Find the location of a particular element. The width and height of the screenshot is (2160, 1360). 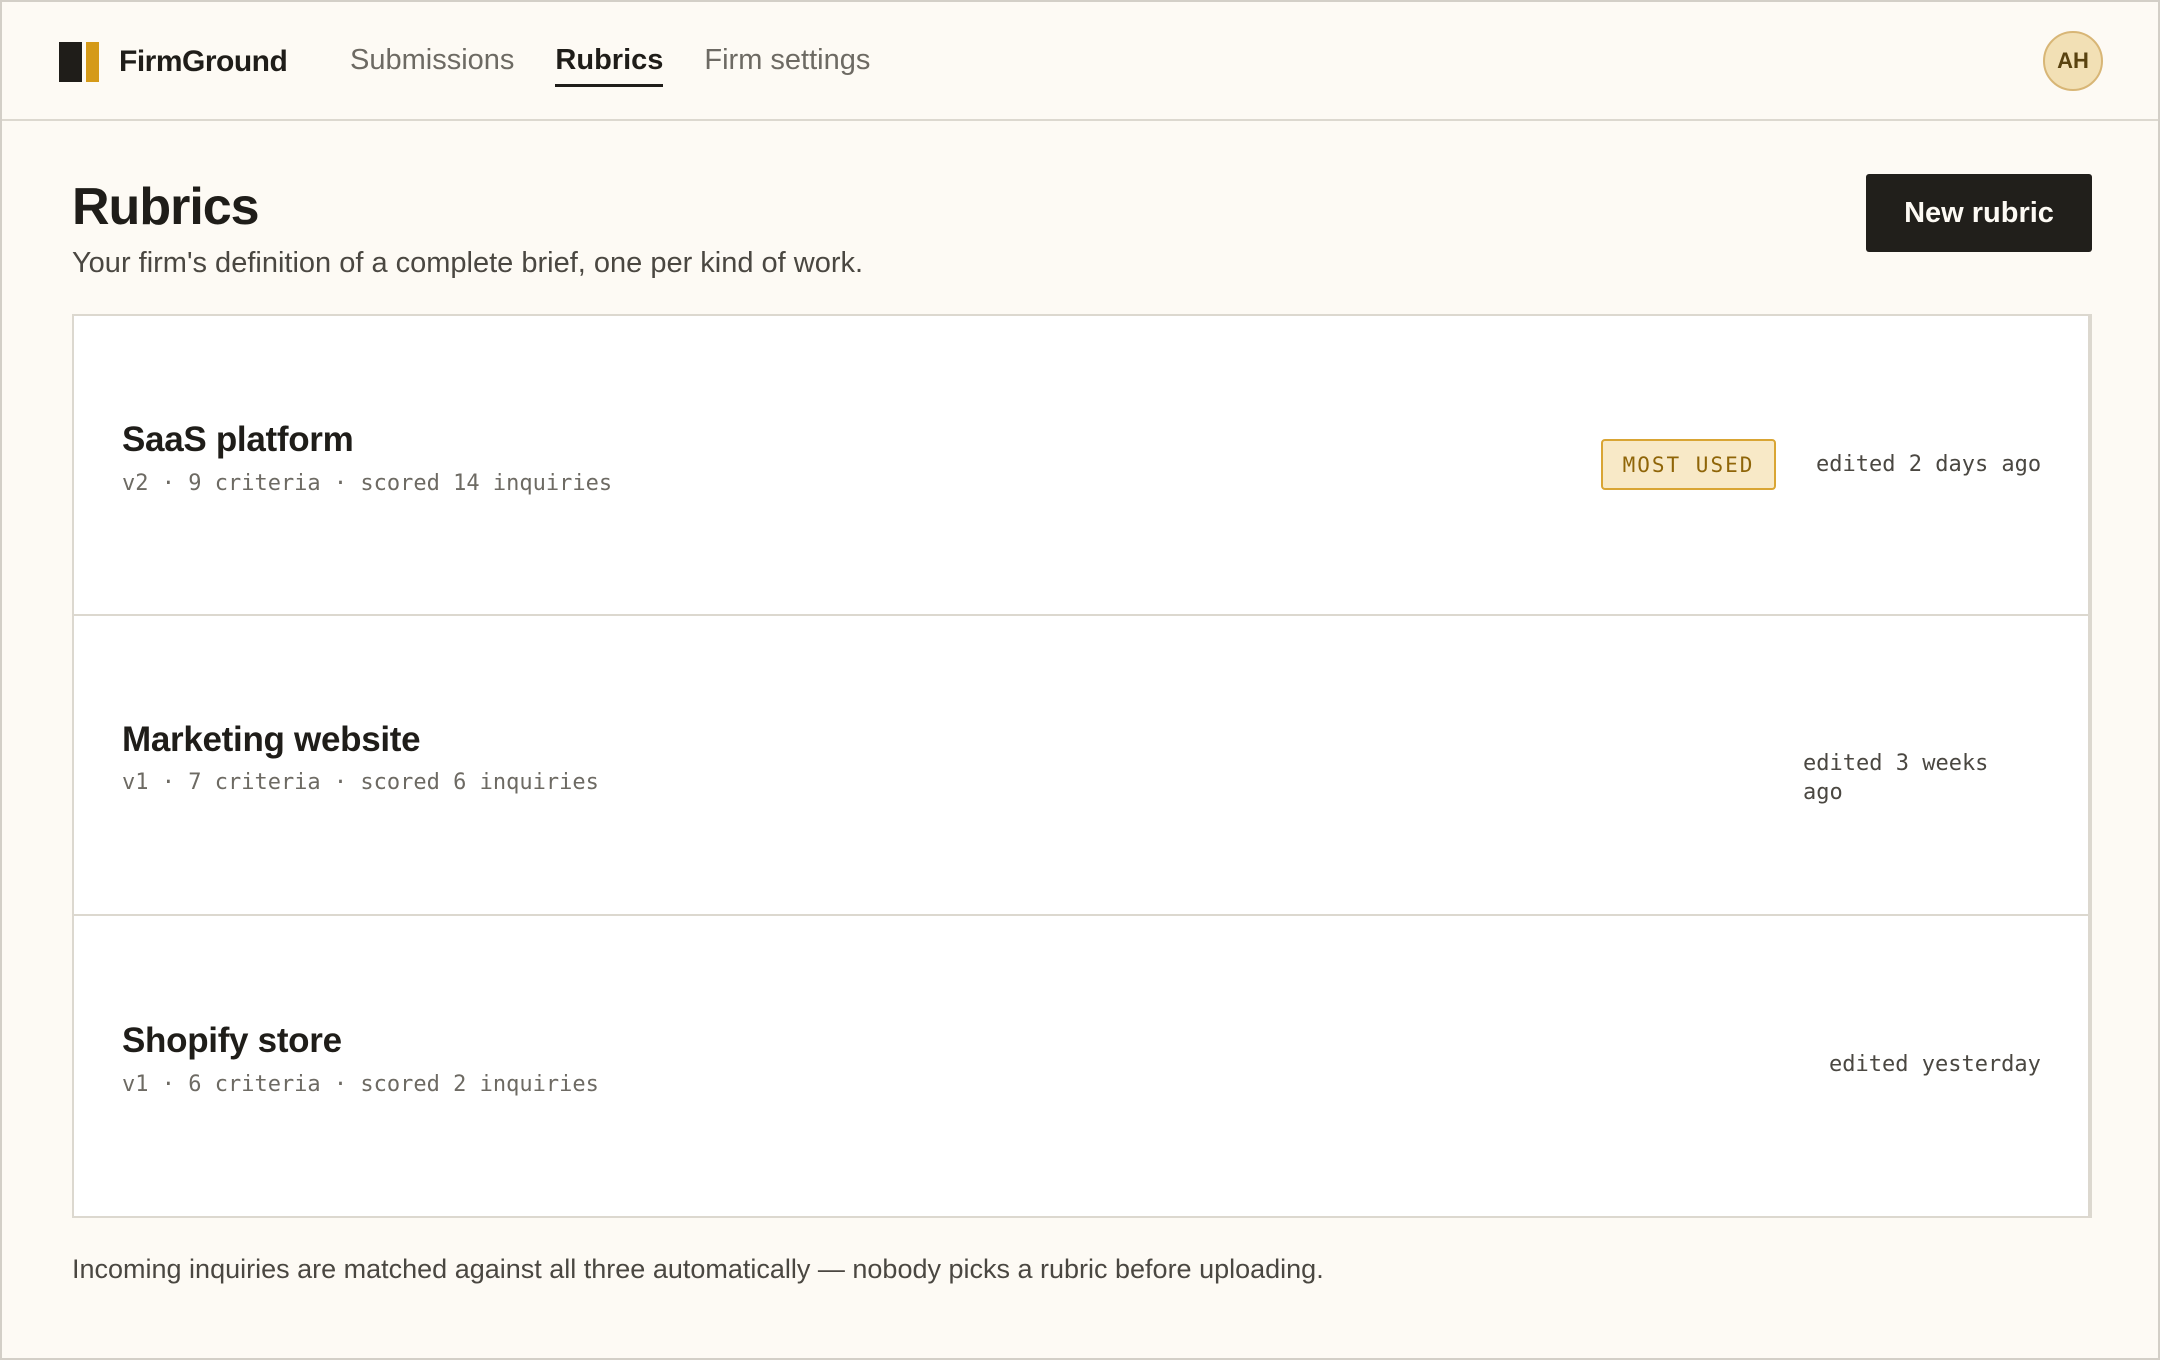

nav-submissions: Submissions is located at coordinates (432, 61).